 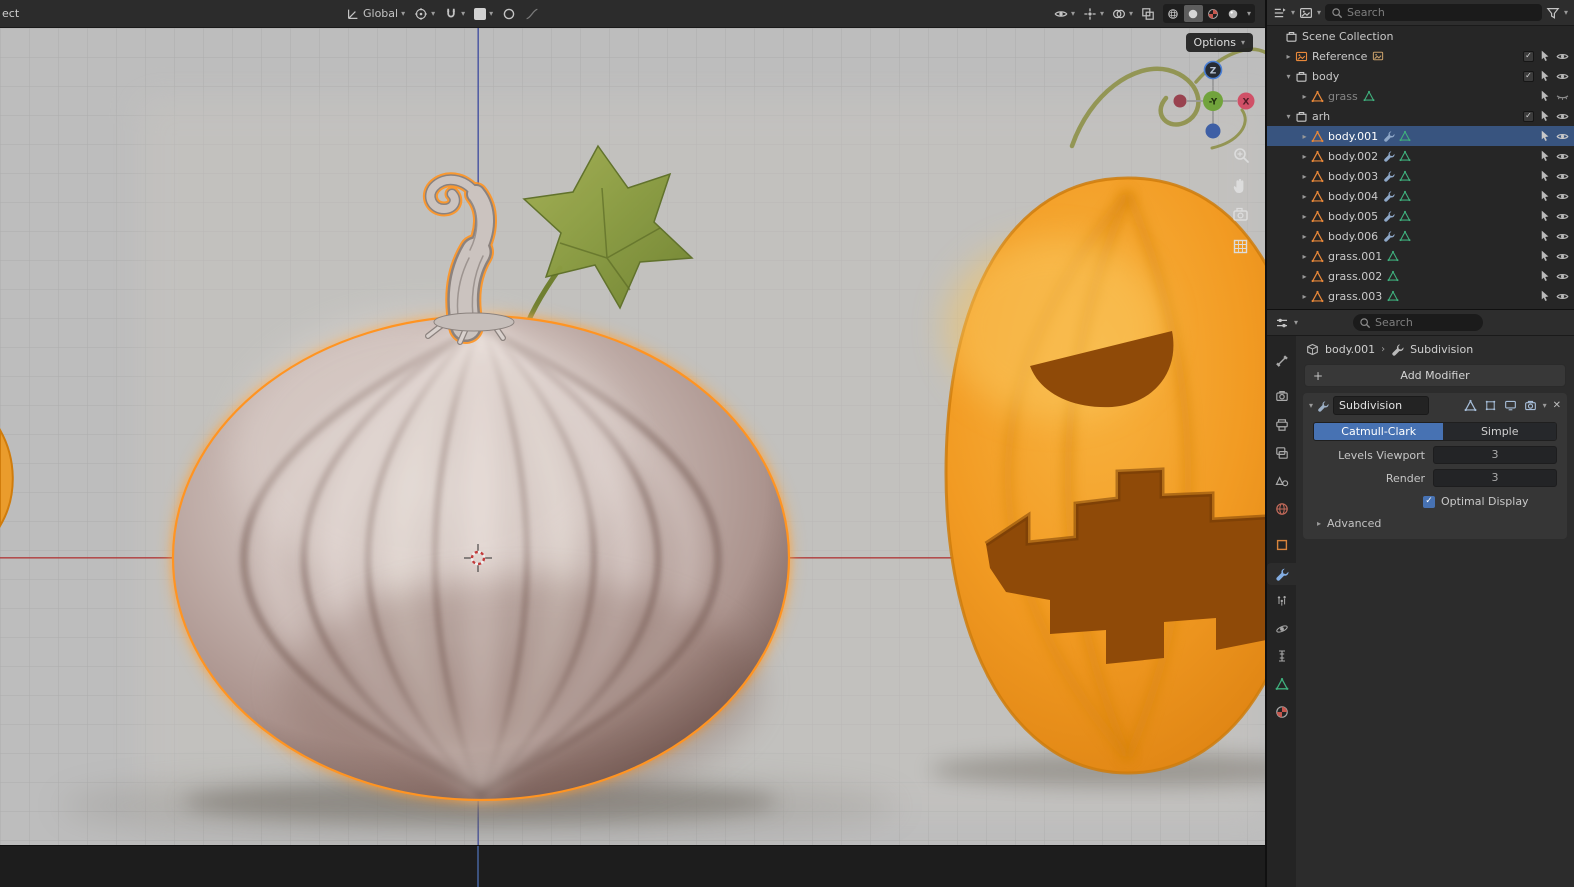 I want to click on visib-dropdown: ▾, so click(x=1064, y=14).